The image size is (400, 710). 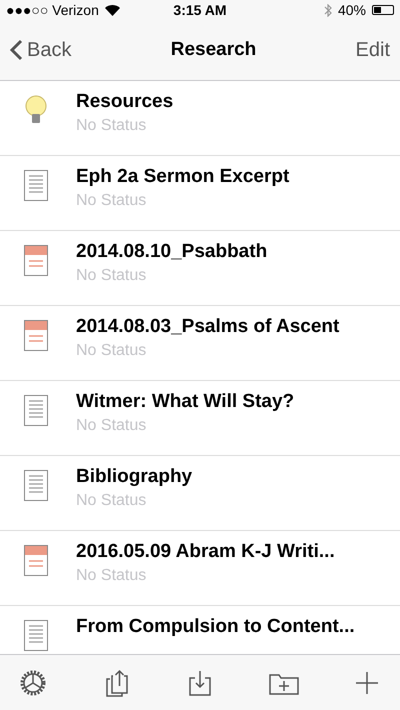 What do you see at coordinates (328, 10) in the screenshot?
I see `bluetooth-icon` at bounding box center [328, 10].